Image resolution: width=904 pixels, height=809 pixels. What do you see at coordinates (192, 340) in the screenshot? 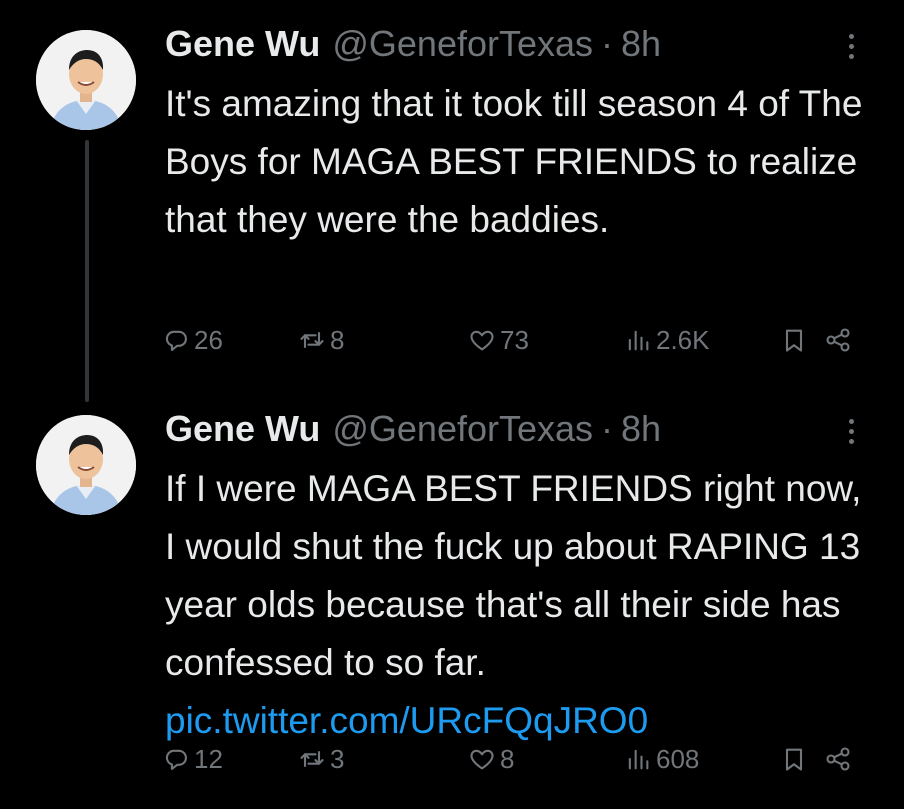
I see `reply-button: 26` at bounding box center [192, 340].